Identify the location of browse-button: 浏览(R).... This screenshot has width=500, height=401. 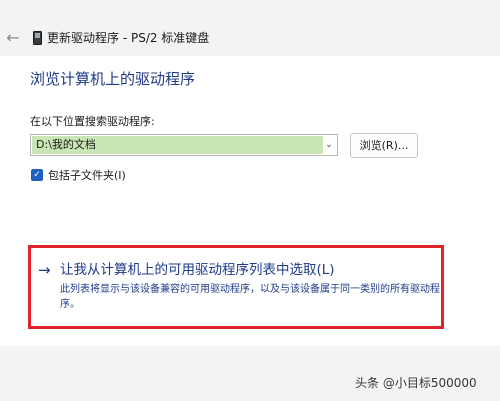
(384, 145).